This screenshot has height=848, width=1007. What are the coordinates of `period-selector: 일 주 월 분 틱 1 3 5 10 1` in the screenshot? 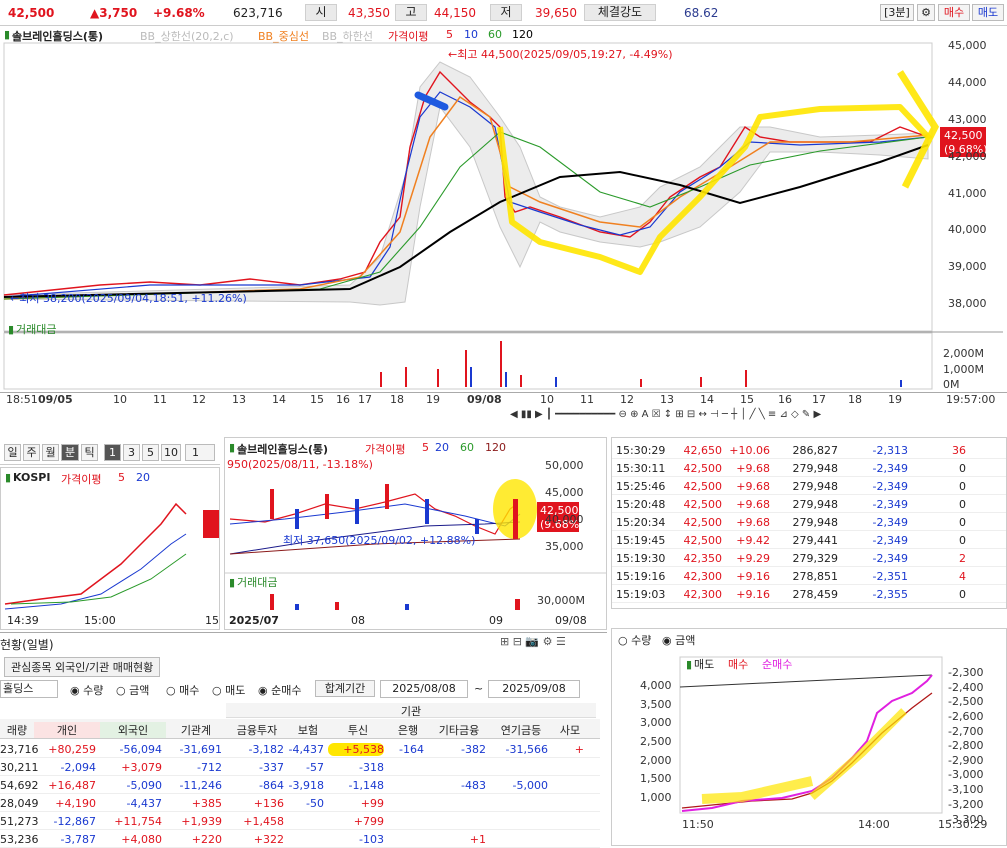 It's located at (110, 453).